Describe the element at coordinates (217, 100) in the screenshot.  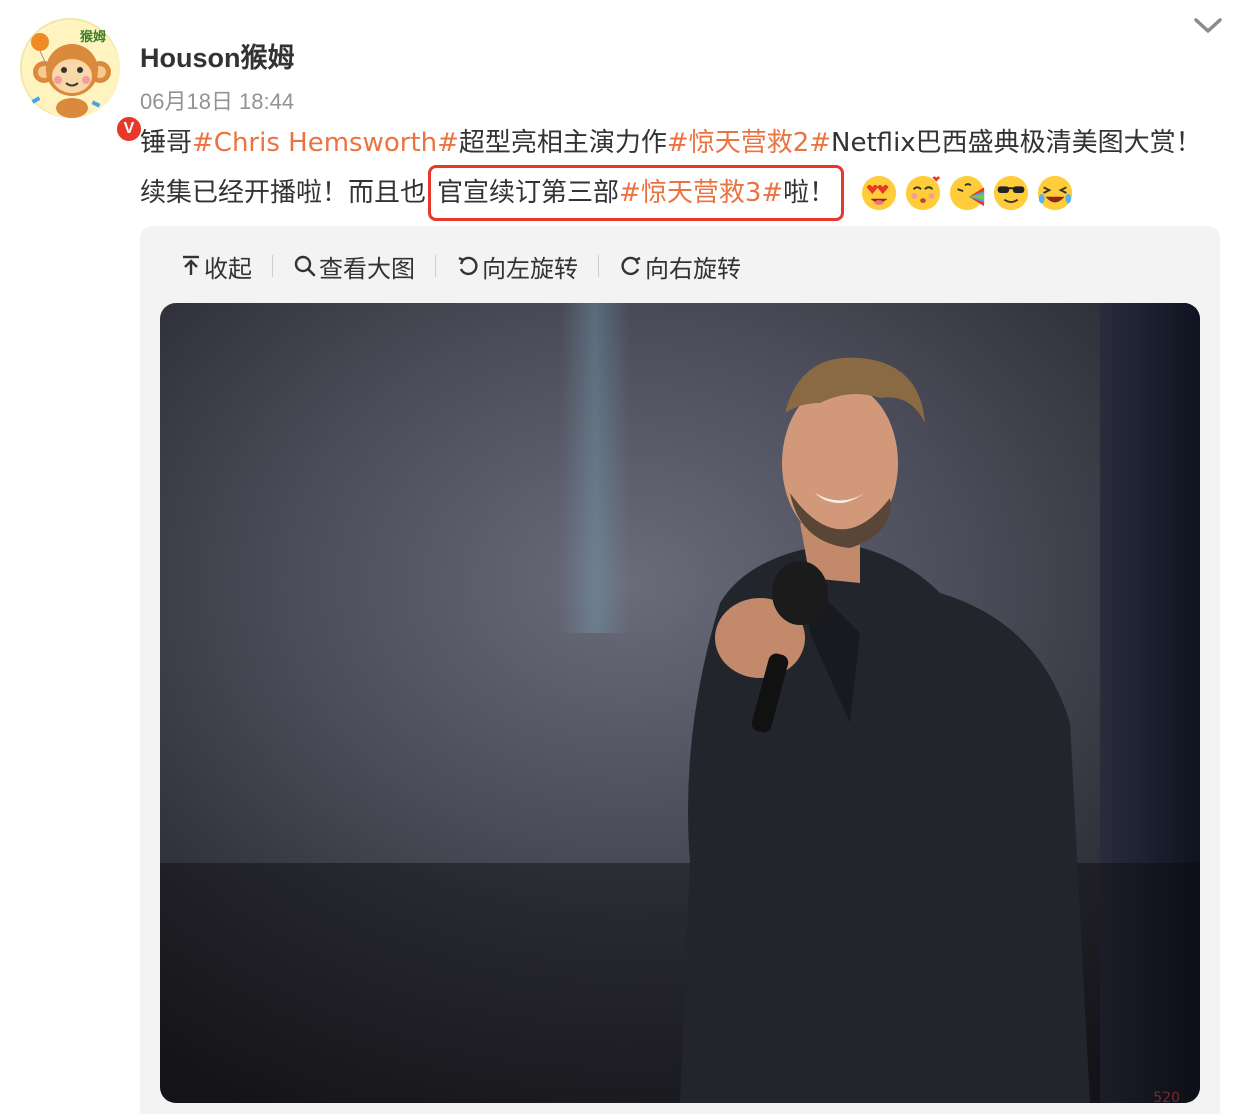
I see `post-timestamp: 06月18日 18:44` at that location.